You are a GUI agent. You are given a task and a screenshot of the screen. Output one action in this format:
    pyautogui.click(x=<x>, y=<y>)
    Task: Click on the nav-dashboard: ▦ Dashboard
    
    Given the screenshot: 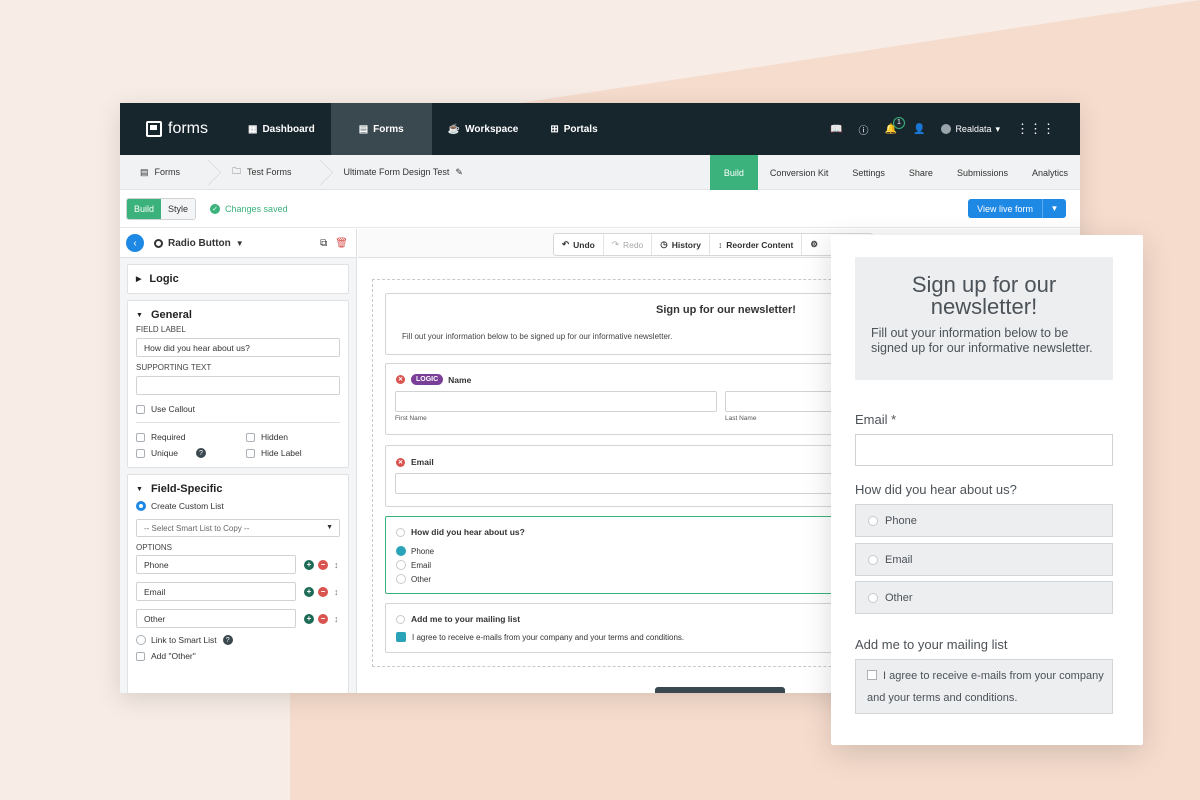 What is the action you would take?
    pyautogui.click(x=281, y=129)
    